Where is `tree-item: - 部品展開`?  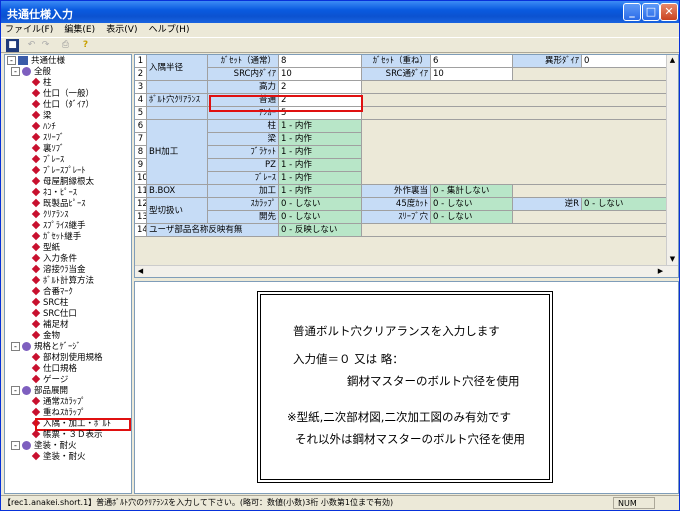 tree-item: - 部品展開 is located at coordinates (39, 391).